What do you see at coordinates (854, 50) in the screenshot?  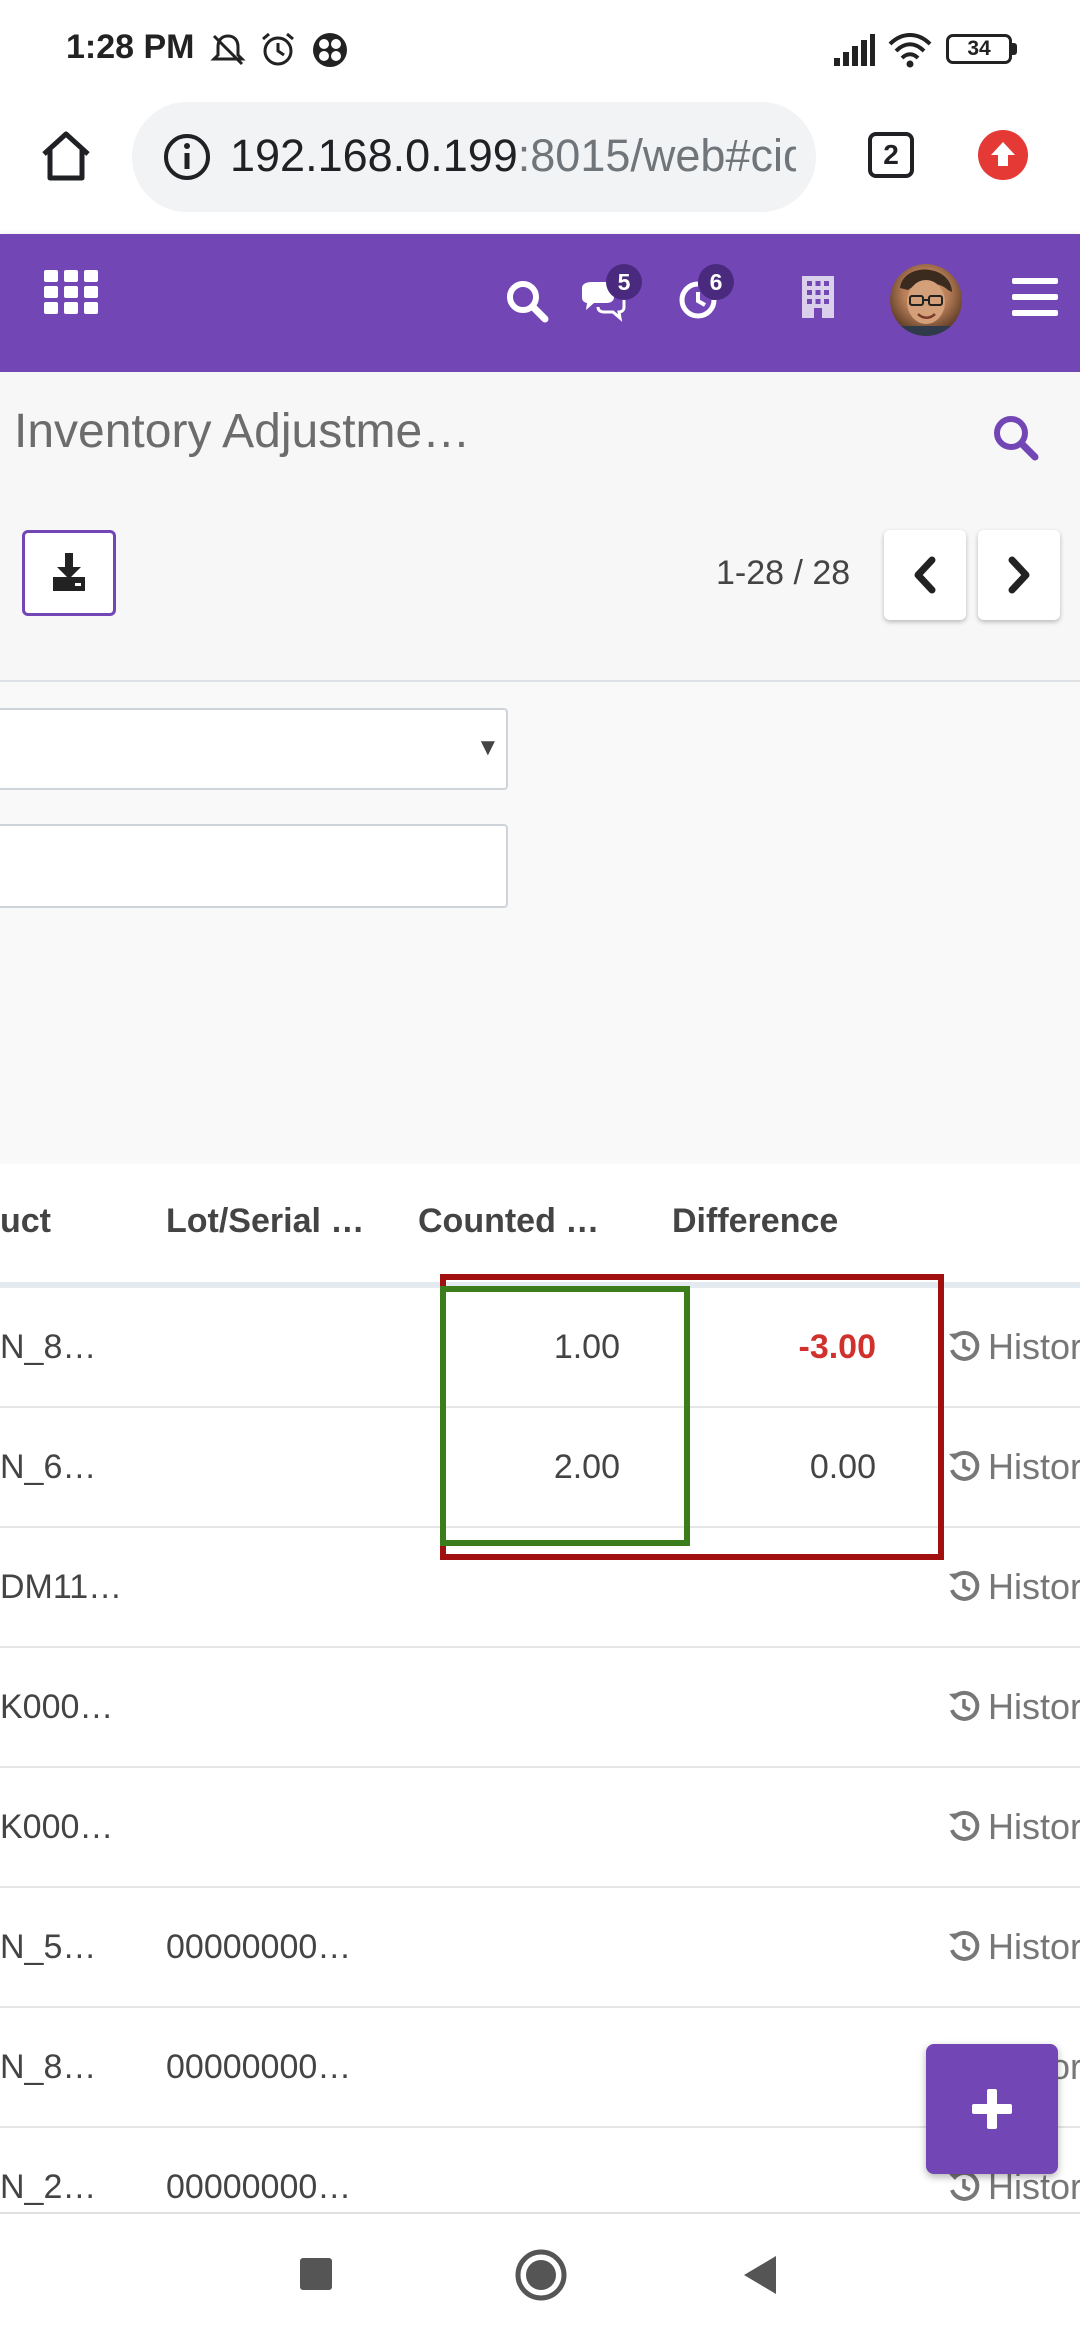 I see `signal-icon` at bounding box center [854, 50].